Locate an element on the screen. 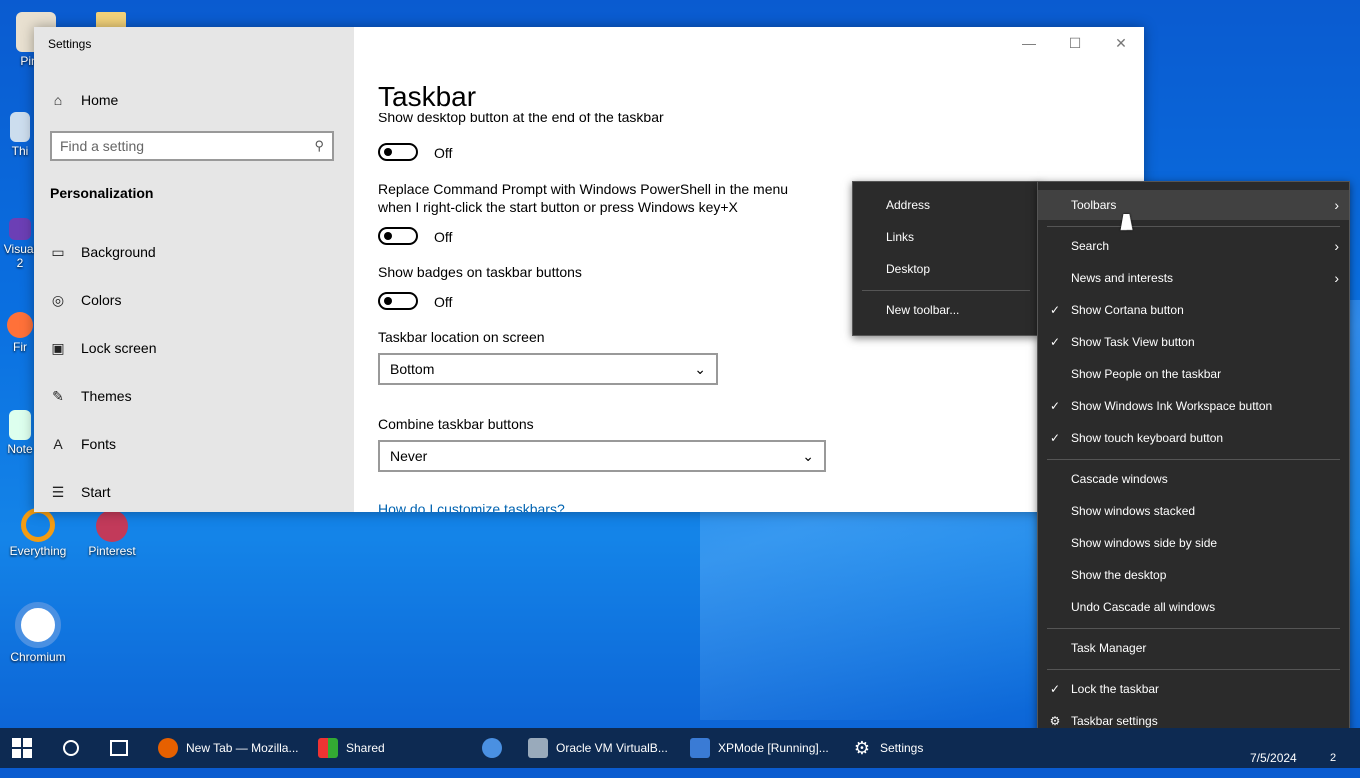 The height and width of the screenshot is (778, 1360). start-icon: ☰ is located at coordinates (58, 492).